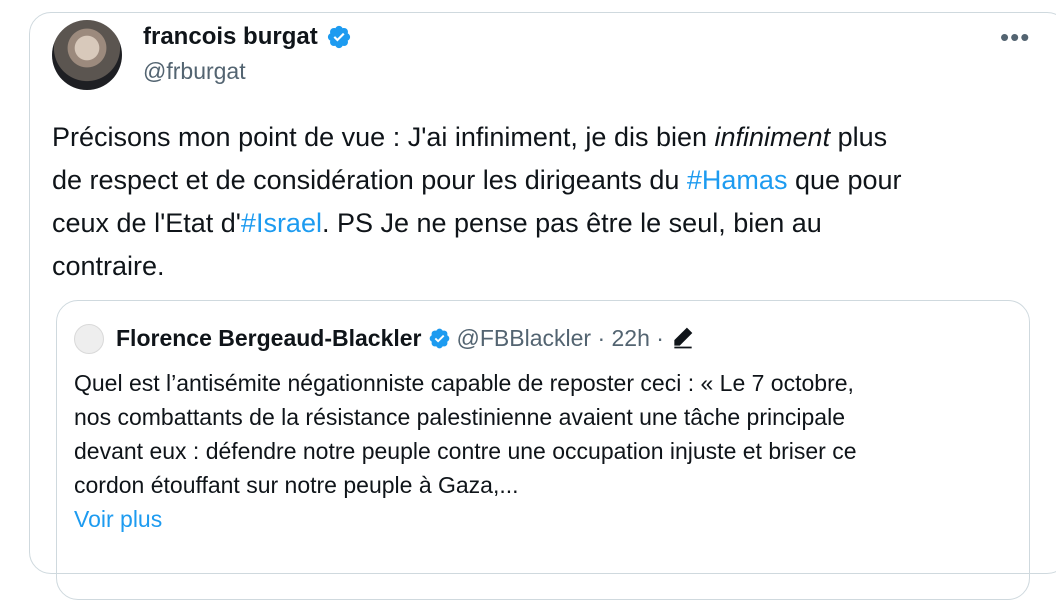 This screenshot has height=600, width=1056. What do you see at coordinates (844, 180) in the screenshot?
I see `tweet-text-segment: que pour` at bounding box center [844, 180].